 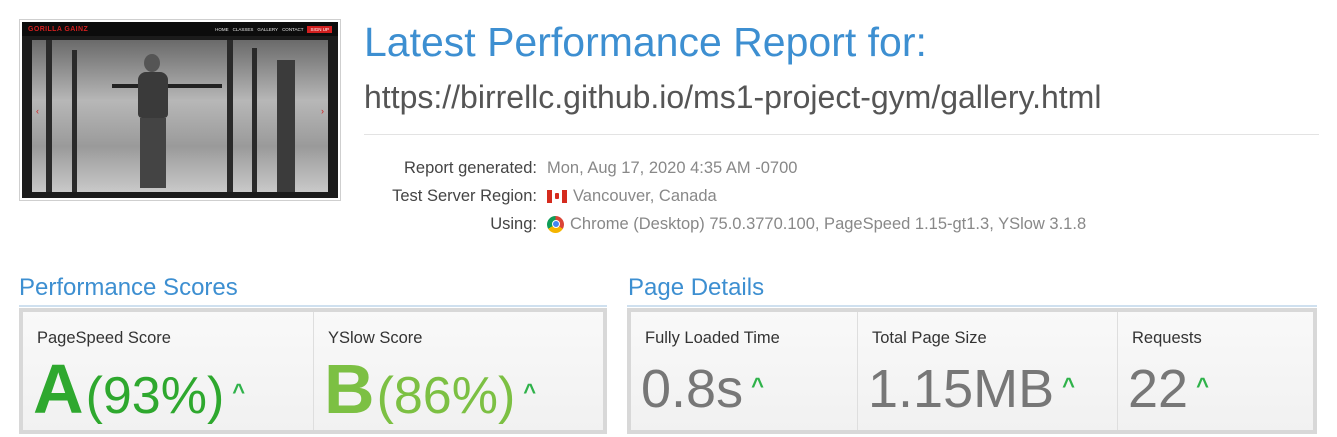 I want to click on total-page-size-label: Total Page Size, so click(x=929, y=338).